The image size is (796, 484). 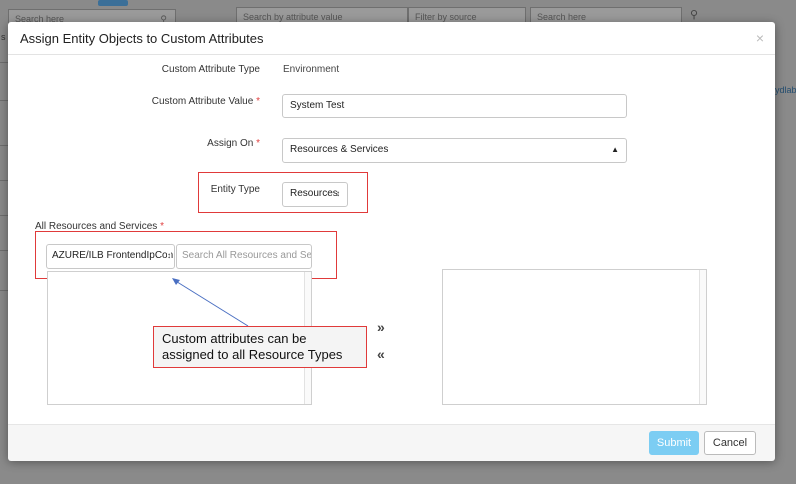 I want to click on resource-search-input: Search All Resources and Servic, so click(x=244, y=256).